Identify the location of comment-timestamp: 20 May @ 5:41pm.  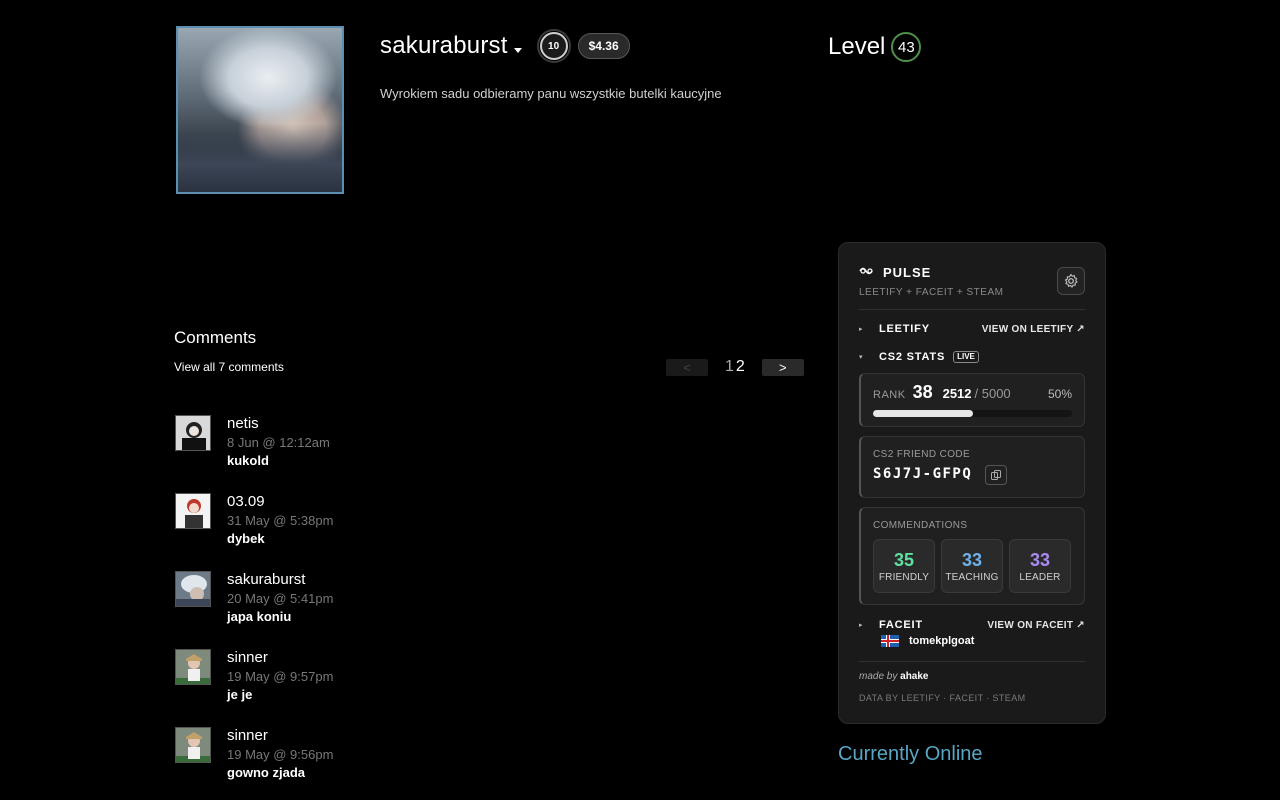
(280, 598).